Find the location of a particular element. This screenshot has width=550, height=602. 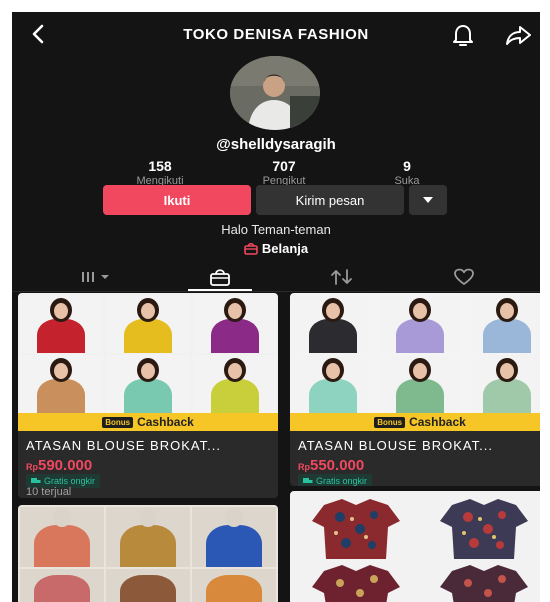

photo-yellow-blouse is located at coordinates (148, 324).